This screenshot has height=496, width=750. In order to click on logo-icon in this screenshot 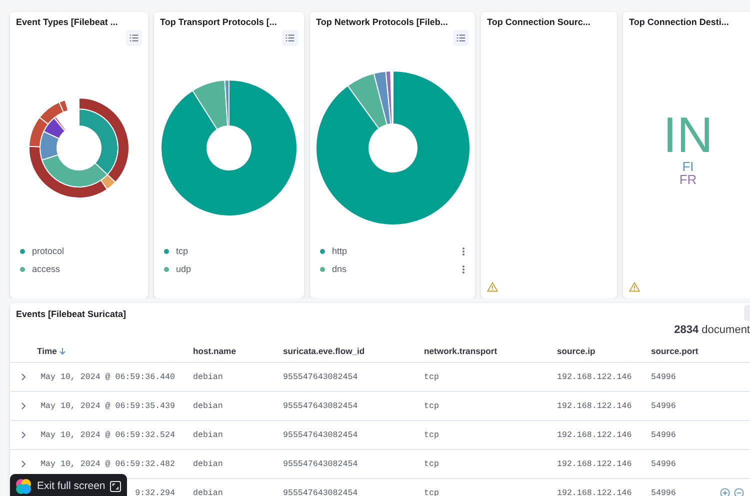, I will do `click(23, 486)`.